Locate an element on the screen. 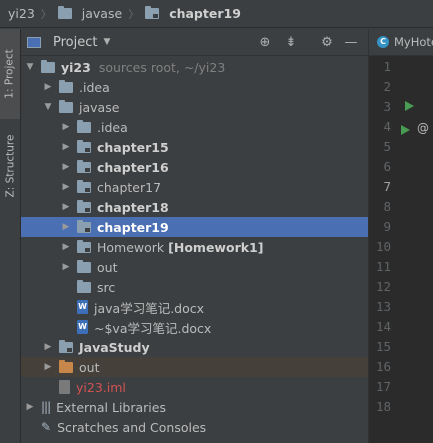  tree-row: ▶ Homework [Homework1] is located at coordinates (194, 247).